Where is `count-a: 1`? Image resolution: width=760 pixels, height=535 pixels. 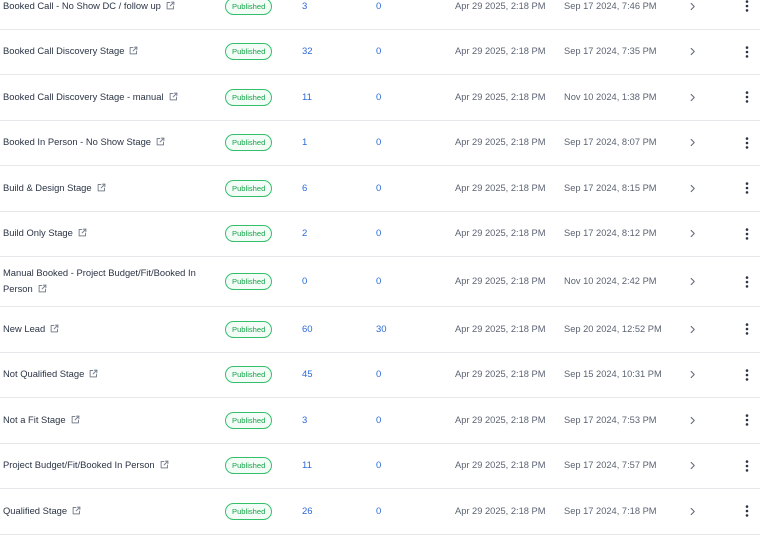
count-a: 1 is located at coordinates (304, 143).